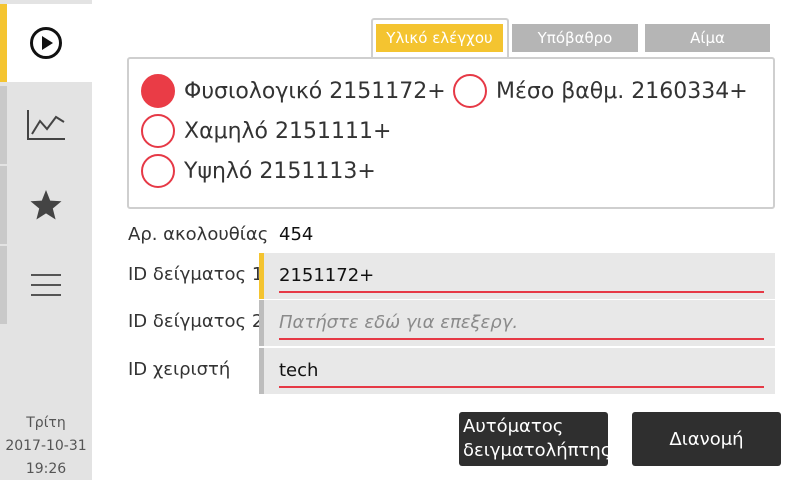 The image size is (800, 480). I want to click on line-chart-icon, so click(46, 125).